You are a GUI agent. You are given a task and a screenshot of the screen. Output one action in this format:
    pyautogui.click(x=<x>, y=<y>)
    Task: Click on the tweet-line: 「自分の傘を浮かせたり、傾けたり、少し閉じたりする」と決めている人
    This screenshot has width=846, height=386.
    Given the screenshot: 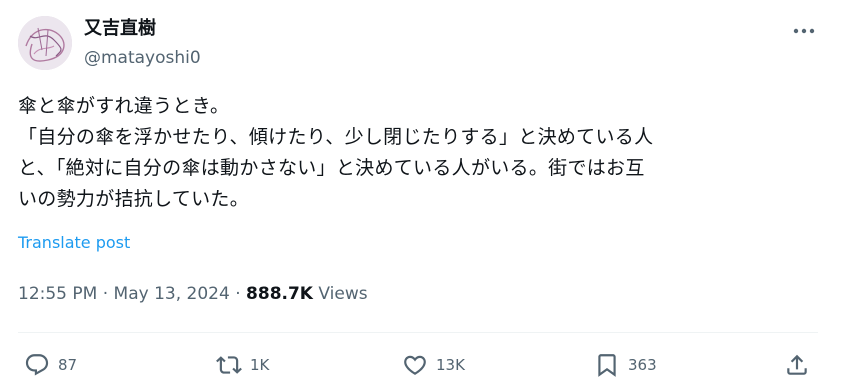 What is the action you would take?
    pyautogui.click(x=336, y=137)
    